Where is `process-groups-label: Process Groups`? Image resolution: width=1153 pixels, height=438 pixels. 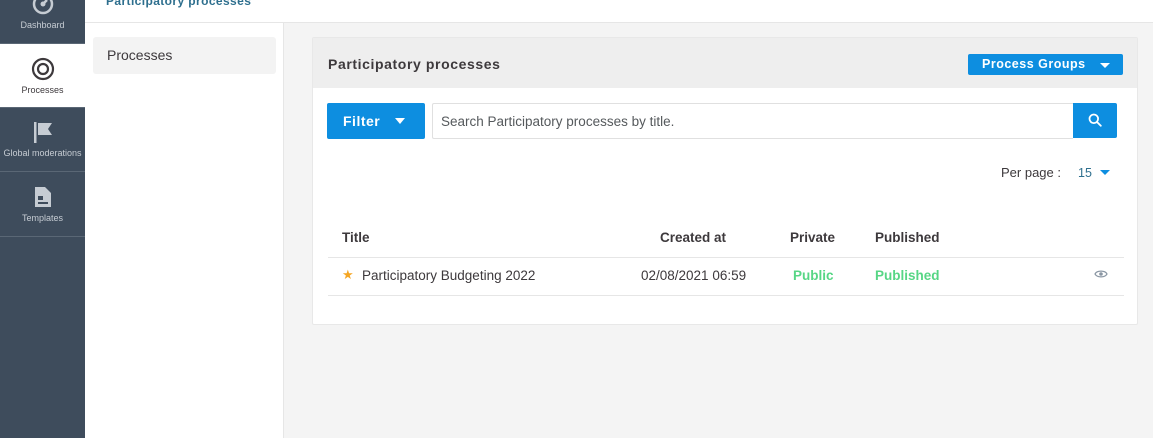 process-groups-label: Process Groups is located at coordinates (1034, 64).